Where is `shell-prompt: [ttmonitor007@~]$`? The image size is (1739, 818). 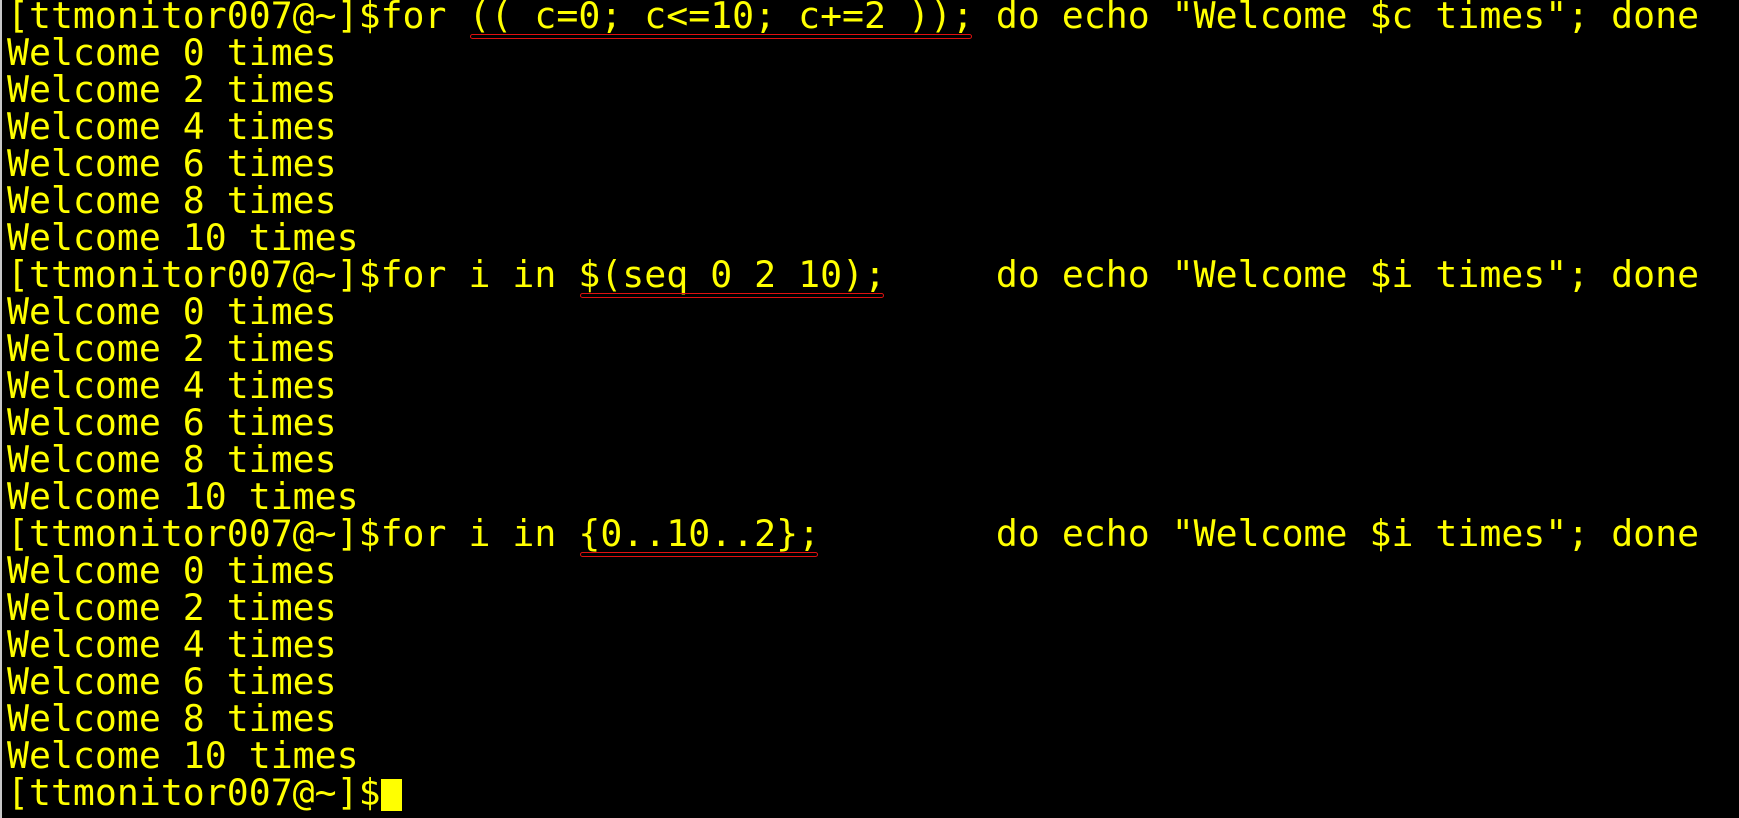 shell-prompt: [ttmonitor007@~]$ is located at coordinates (853, 792).